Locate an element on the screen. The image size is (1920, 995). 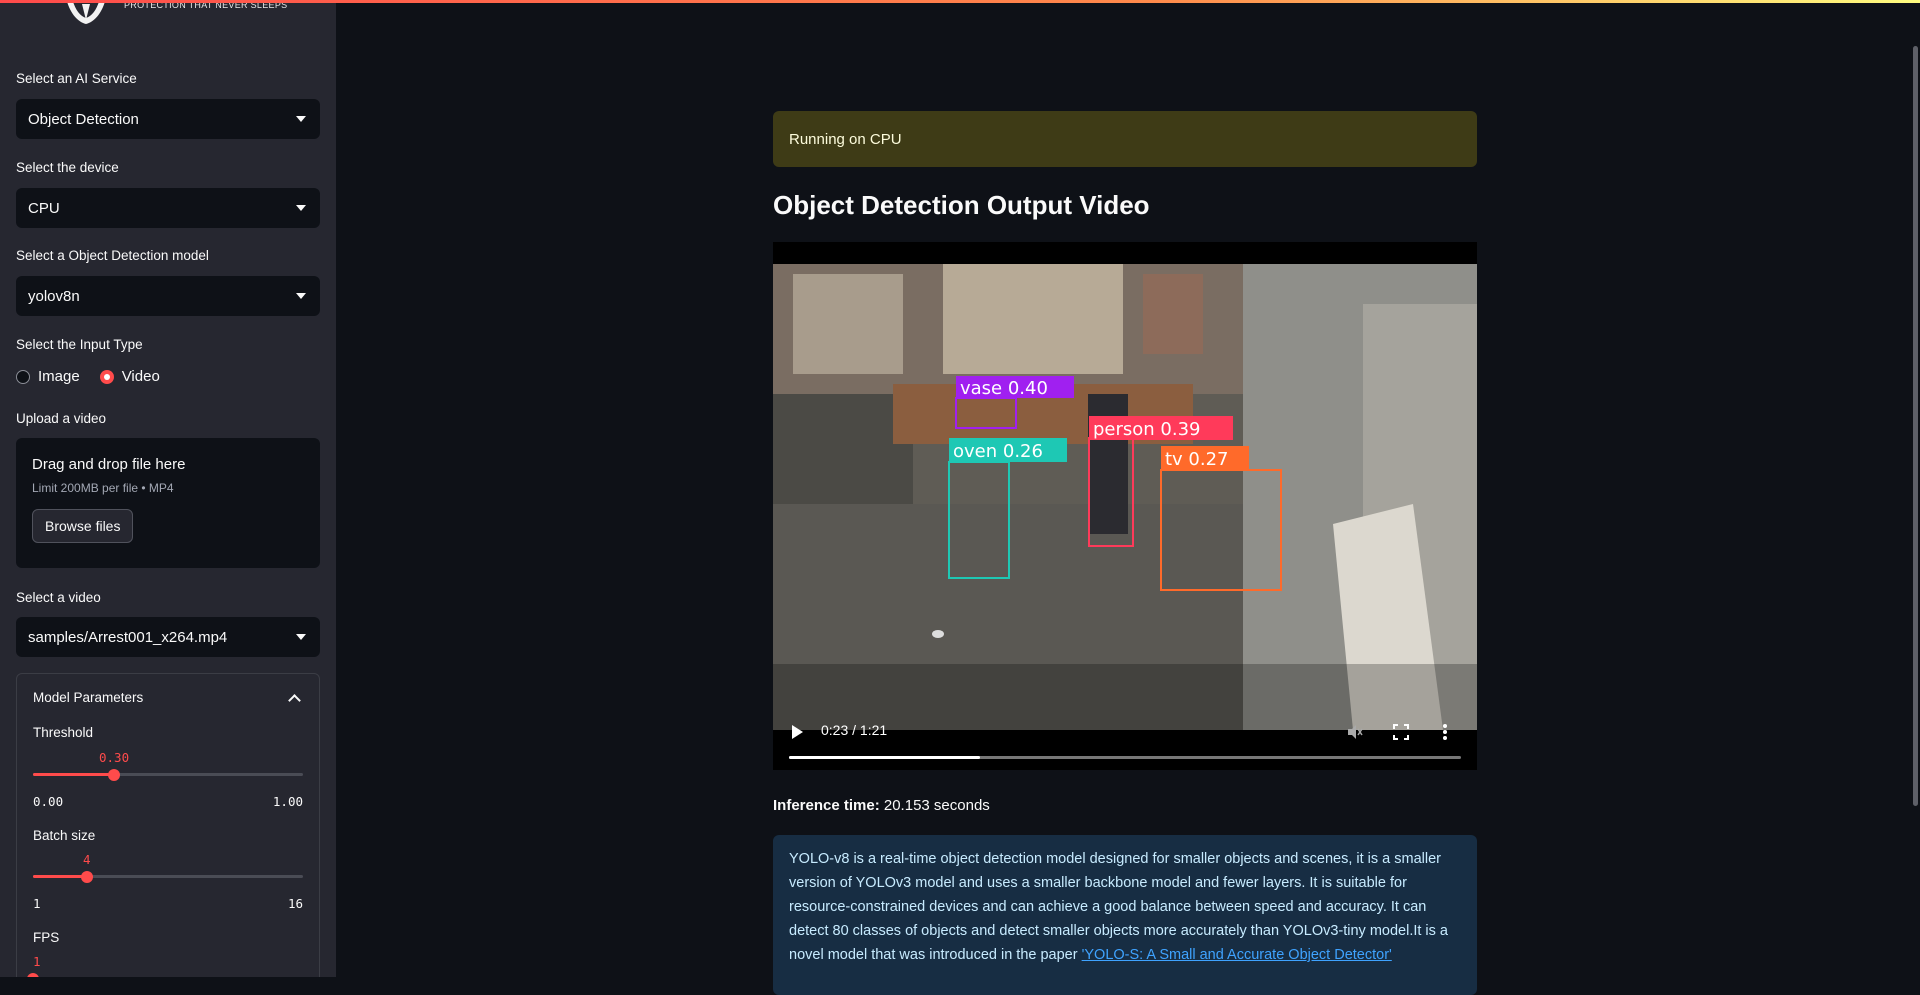
expander-title: Model Parameters is located at coordinates (88, 697).